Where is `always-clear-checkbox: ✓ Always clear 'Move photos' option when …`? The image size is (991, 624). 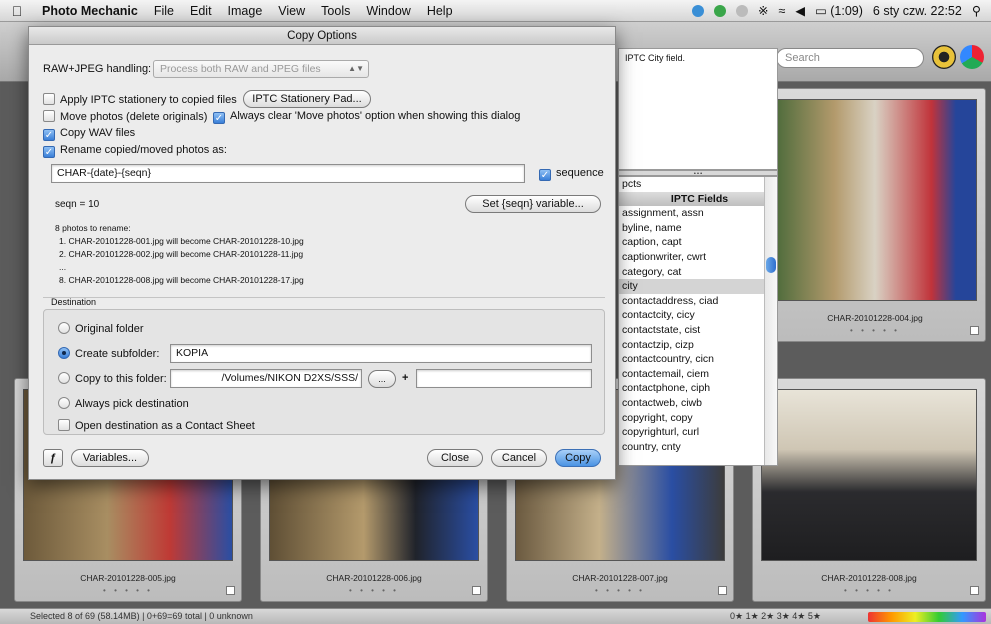
always-clear-checkbox: ✓ Always clear 'Move photos' option when … is located at coordinates (366, 117).